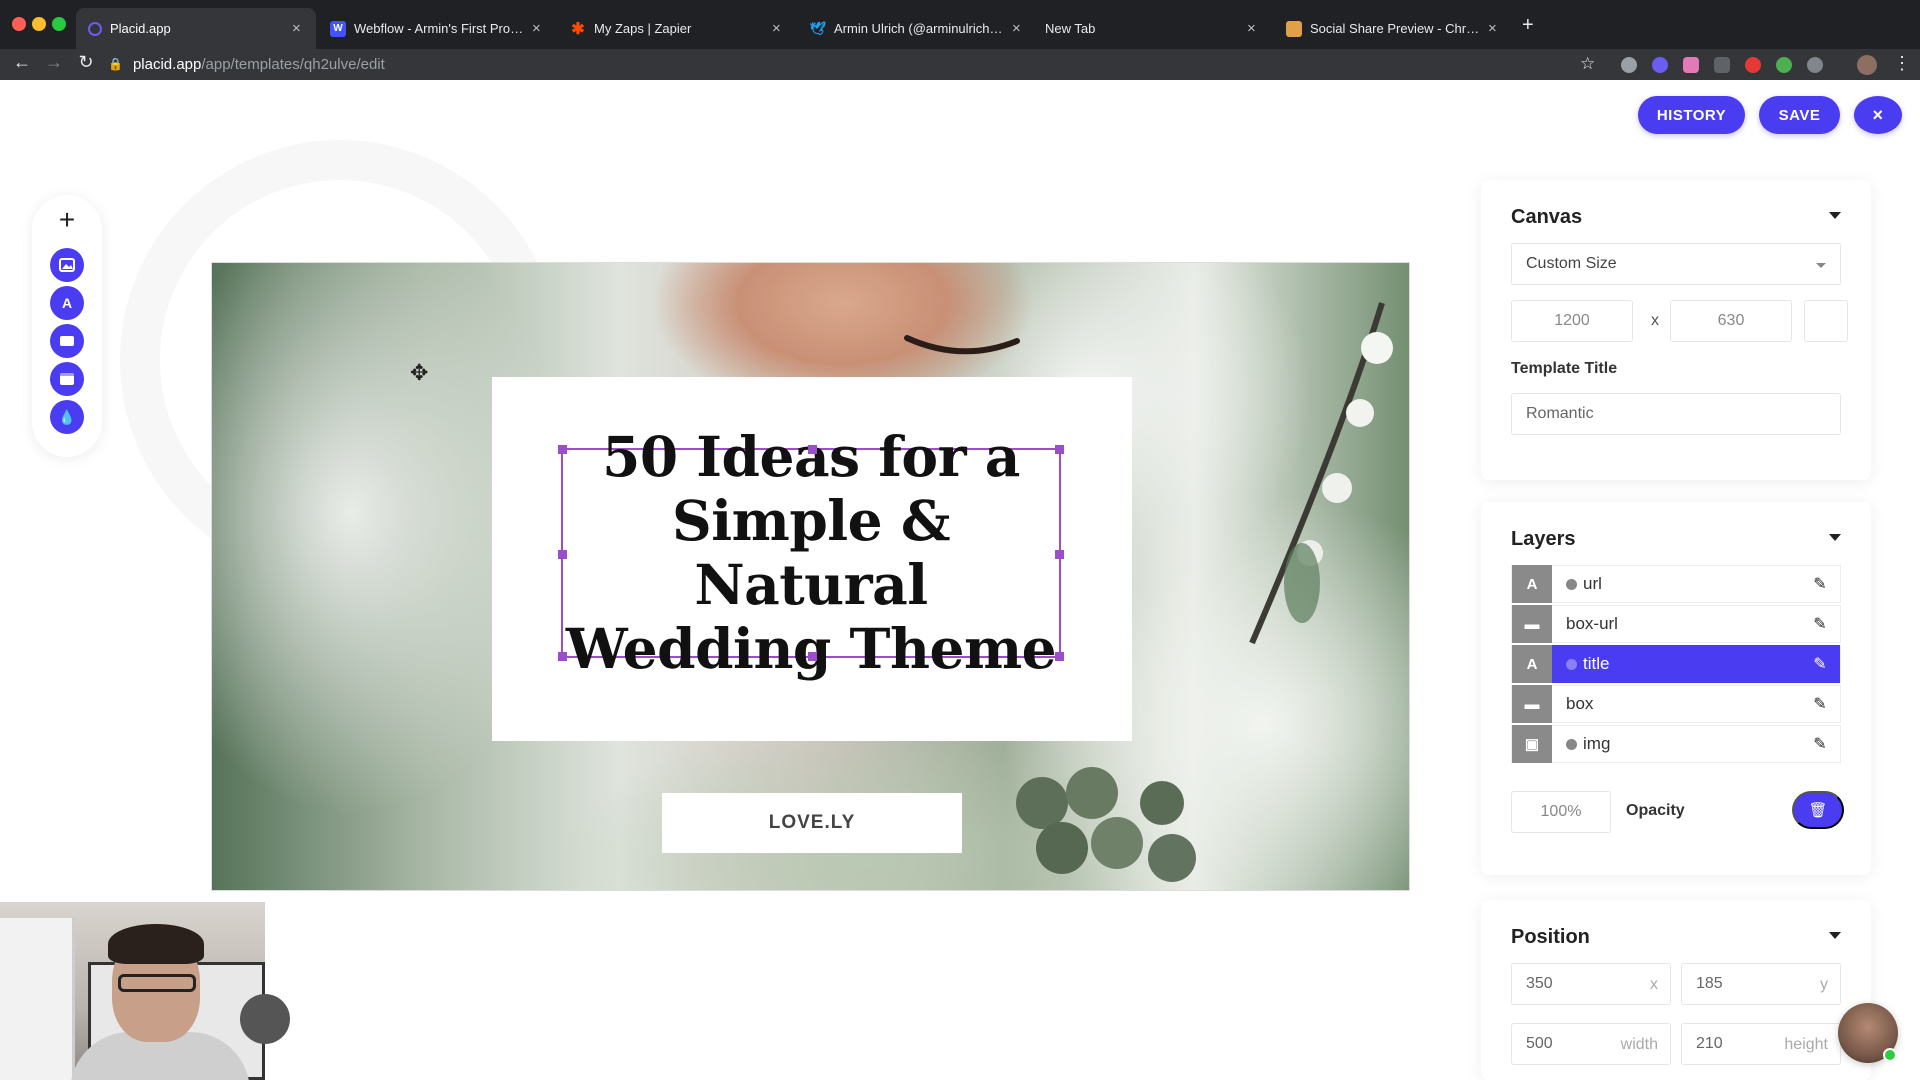  I want to click on add-rectangle-button, so click(67, 341).